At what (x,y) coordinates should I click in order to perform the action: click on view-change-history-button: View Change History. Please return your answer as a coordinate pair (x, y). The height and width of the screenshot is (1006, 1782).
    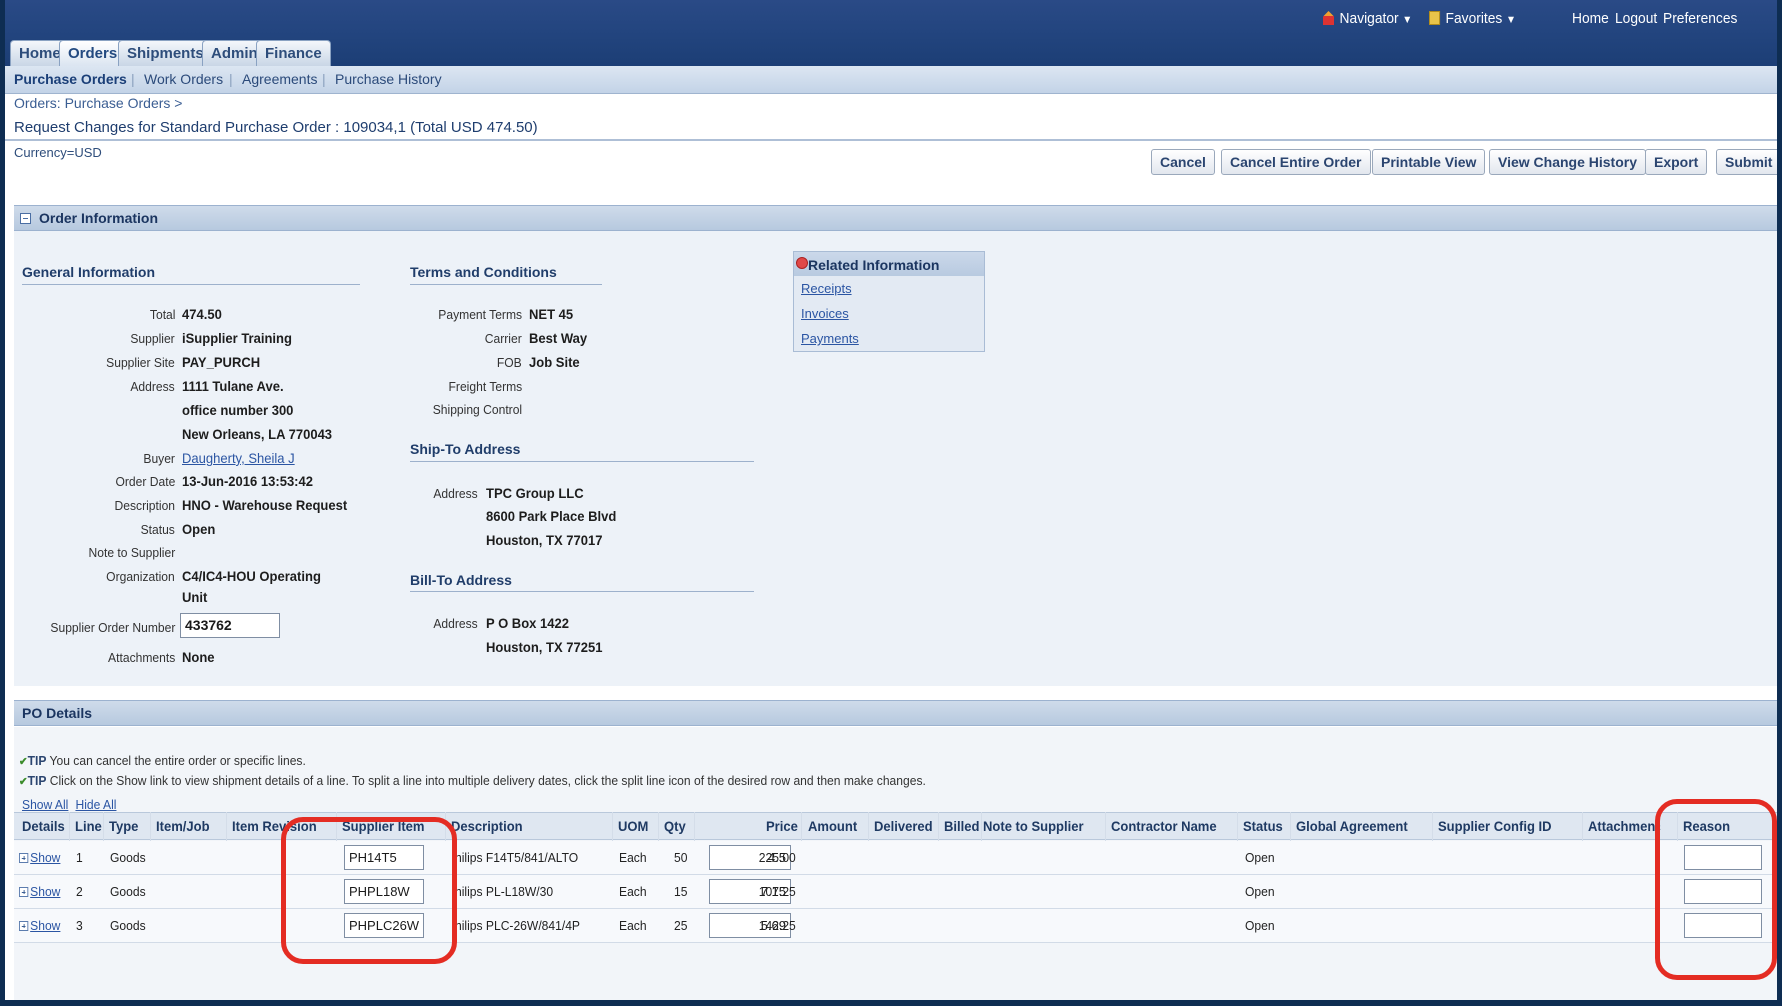
    Looking at the image, I should click on (1568, 162).